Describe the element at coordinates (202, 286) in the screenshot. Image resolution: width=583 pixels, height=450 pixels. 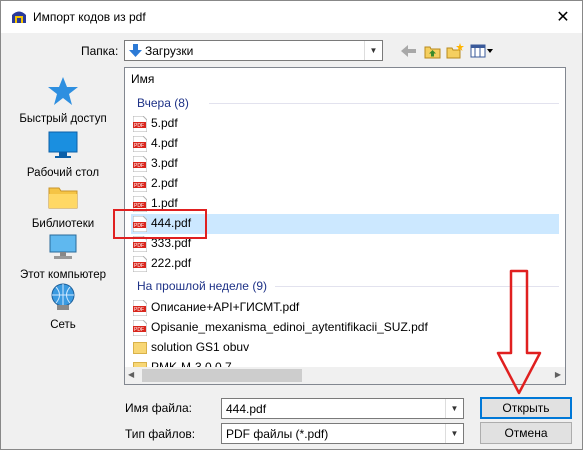
I see `group-title: На прошлой неделе (9)` at that location.